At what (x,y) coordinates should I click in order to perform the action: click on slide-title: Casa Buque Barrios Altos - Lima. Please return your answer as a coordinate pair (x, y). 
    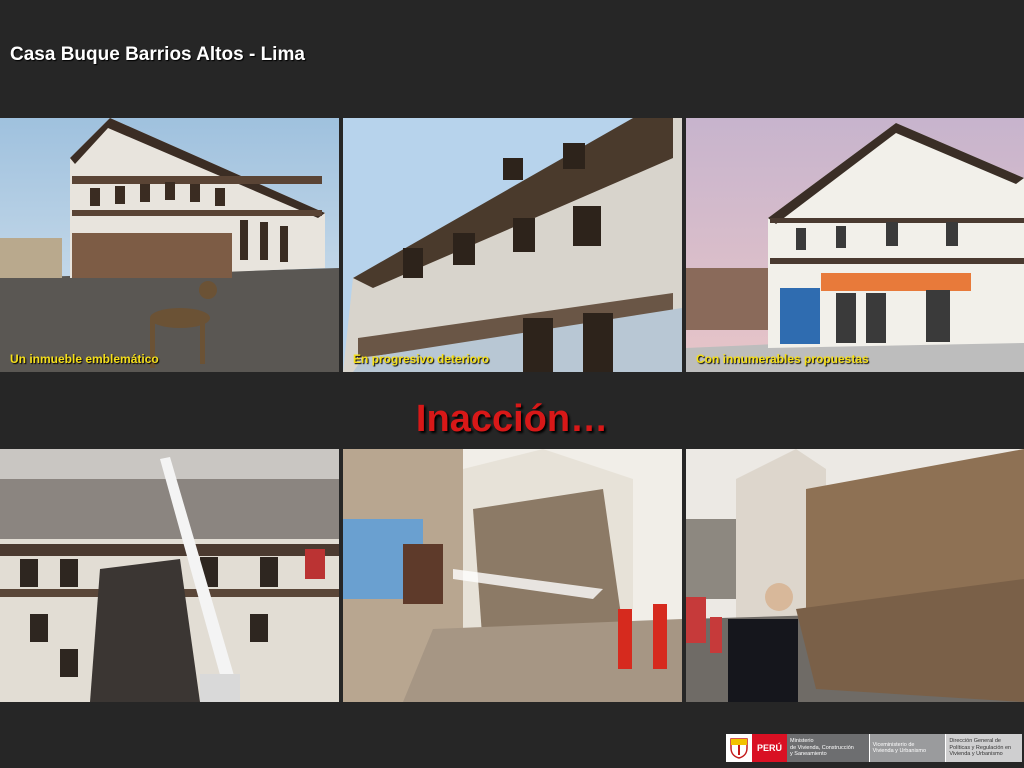
    Looking at the image, I should click on (157, 54).